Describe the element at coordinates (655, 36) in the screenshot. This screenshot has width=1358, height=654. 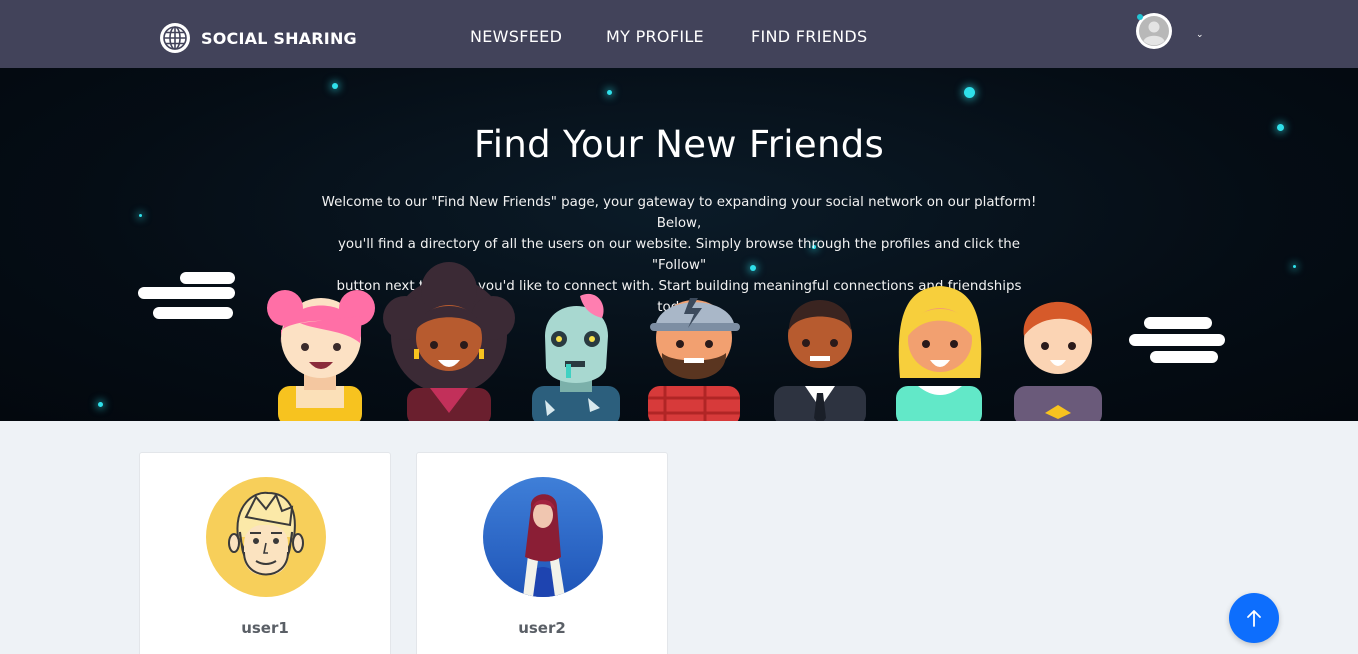
I see `nav-my-profile: MY PROFILE` at that location.